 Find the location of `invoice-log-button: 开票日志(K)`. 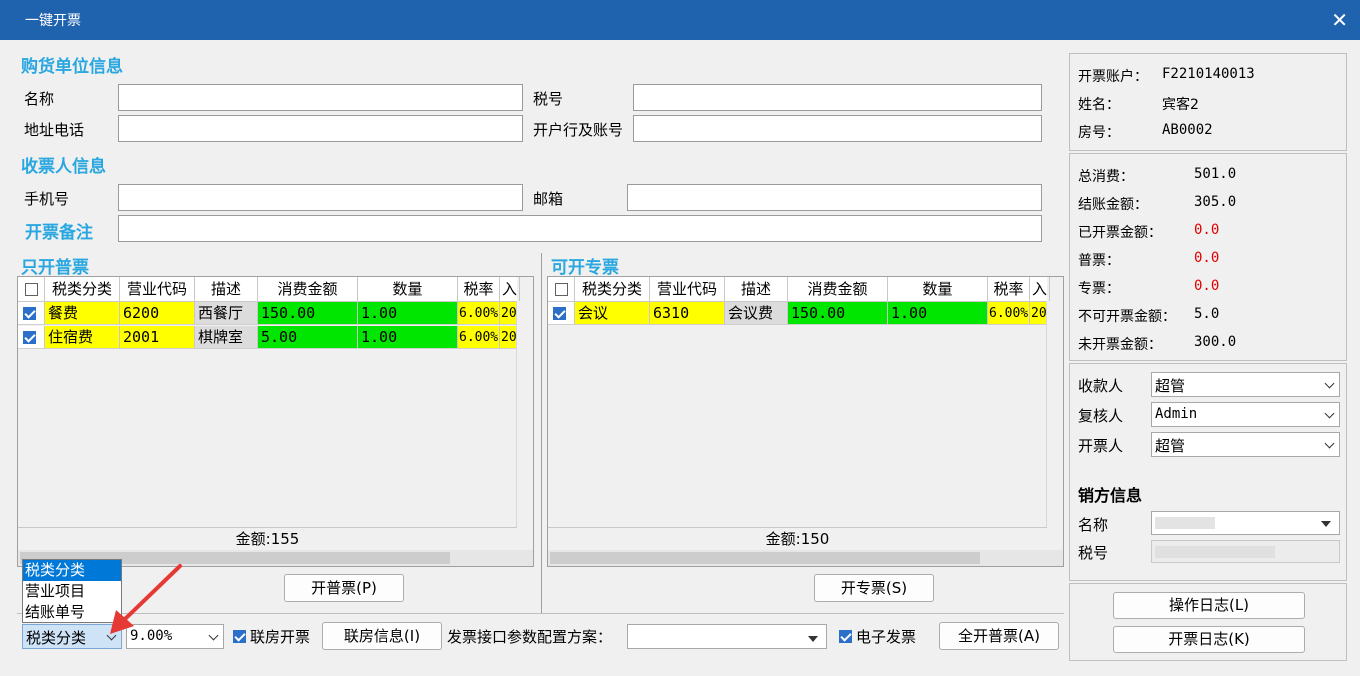

invoice-log-button: 开票日志(K) is located at coordinates (1209, 639).